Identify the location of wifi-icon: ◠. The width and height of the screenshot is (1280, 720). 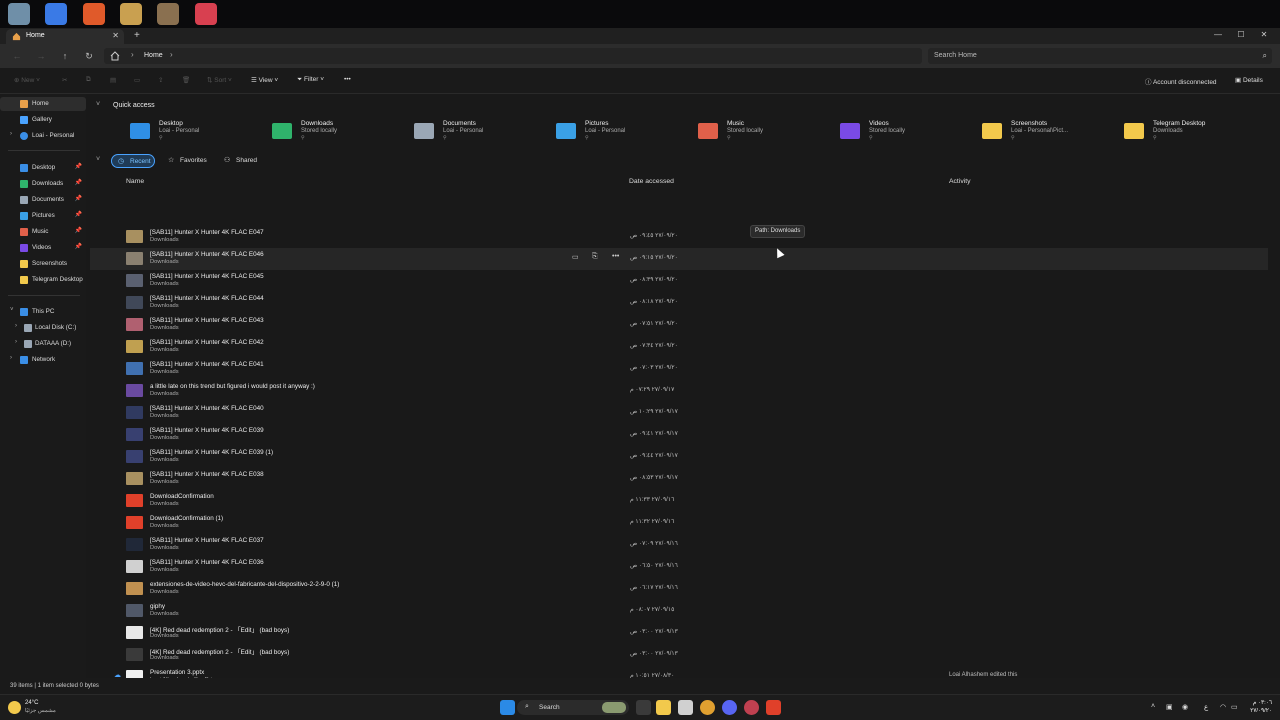
(1223, 707).